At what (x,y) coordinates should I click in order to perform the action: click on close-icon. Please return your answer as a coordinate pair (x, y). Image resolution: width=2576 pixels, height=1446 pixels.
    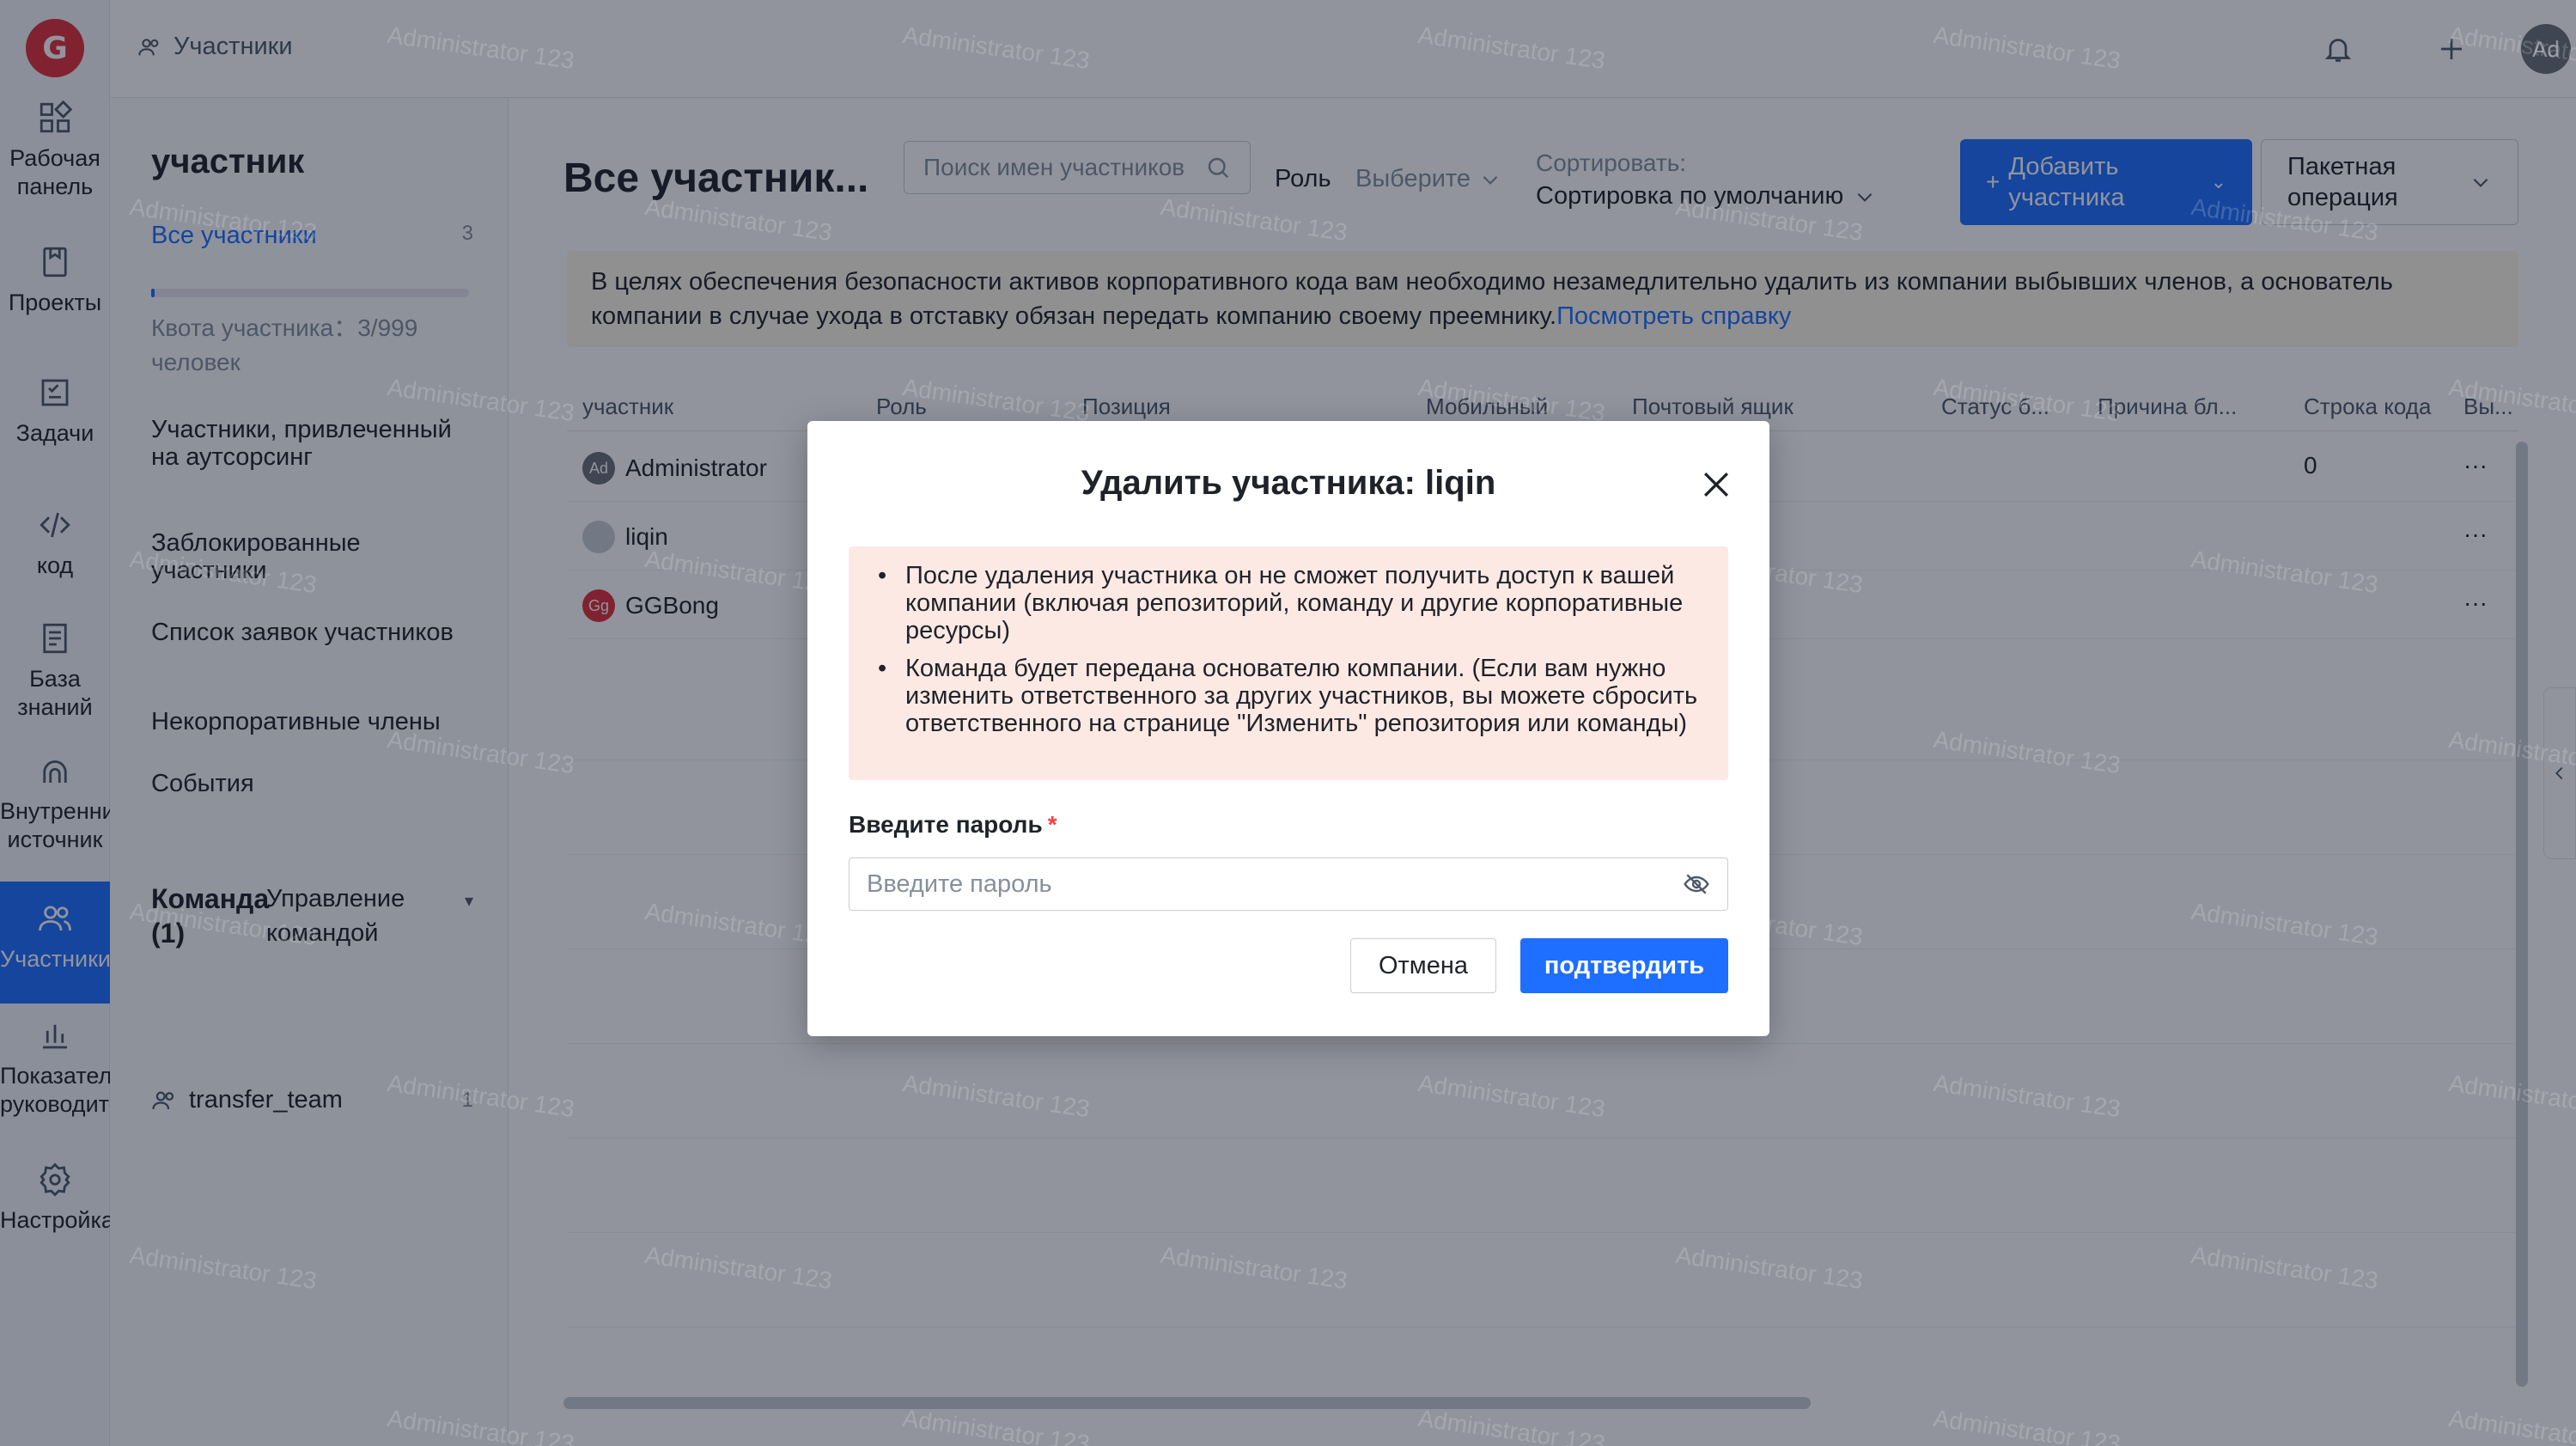
    Looking at the image, I should click on (1716, 484).